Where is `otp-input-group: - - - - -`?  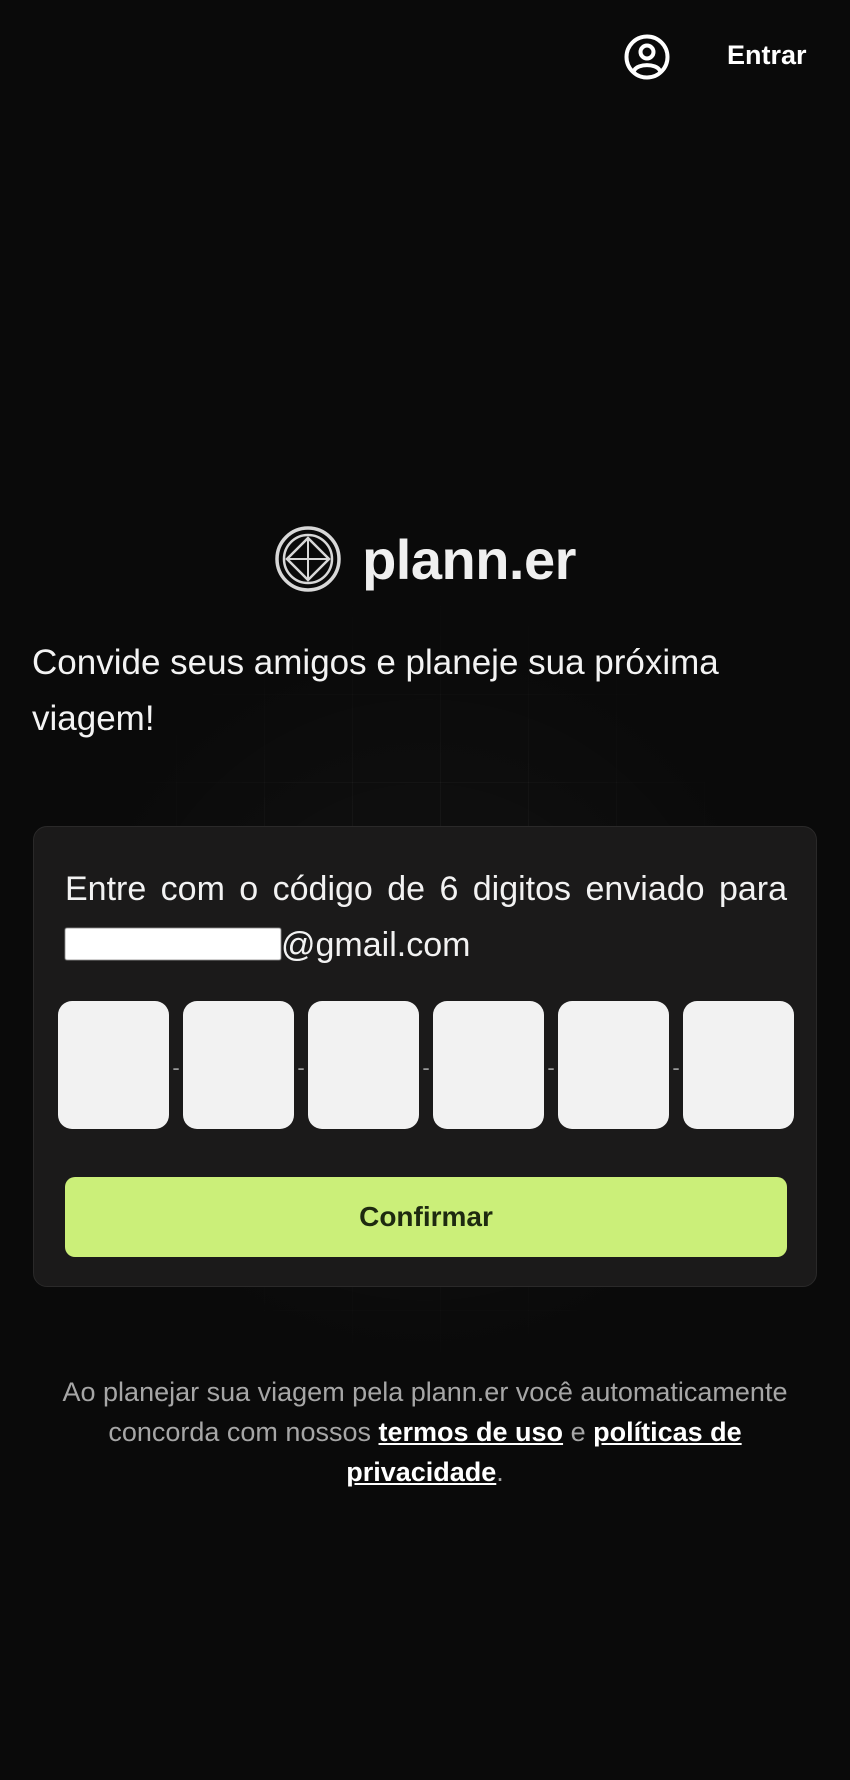 otp-input-group: - - - - - is located at coordinates (426, 1065).